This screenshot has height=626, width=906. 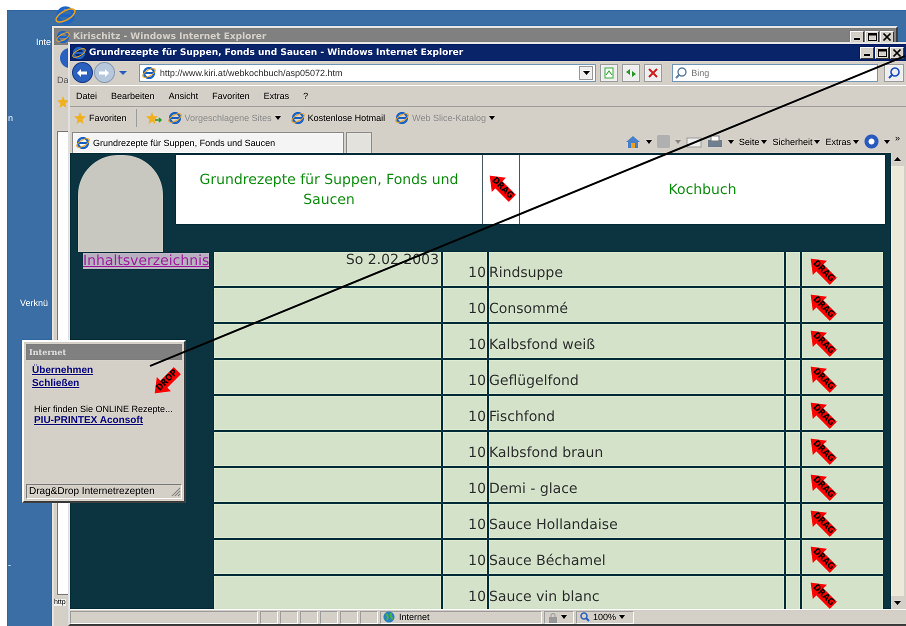 I want to click on right-arrow-icon, so click(x=104, y=73).